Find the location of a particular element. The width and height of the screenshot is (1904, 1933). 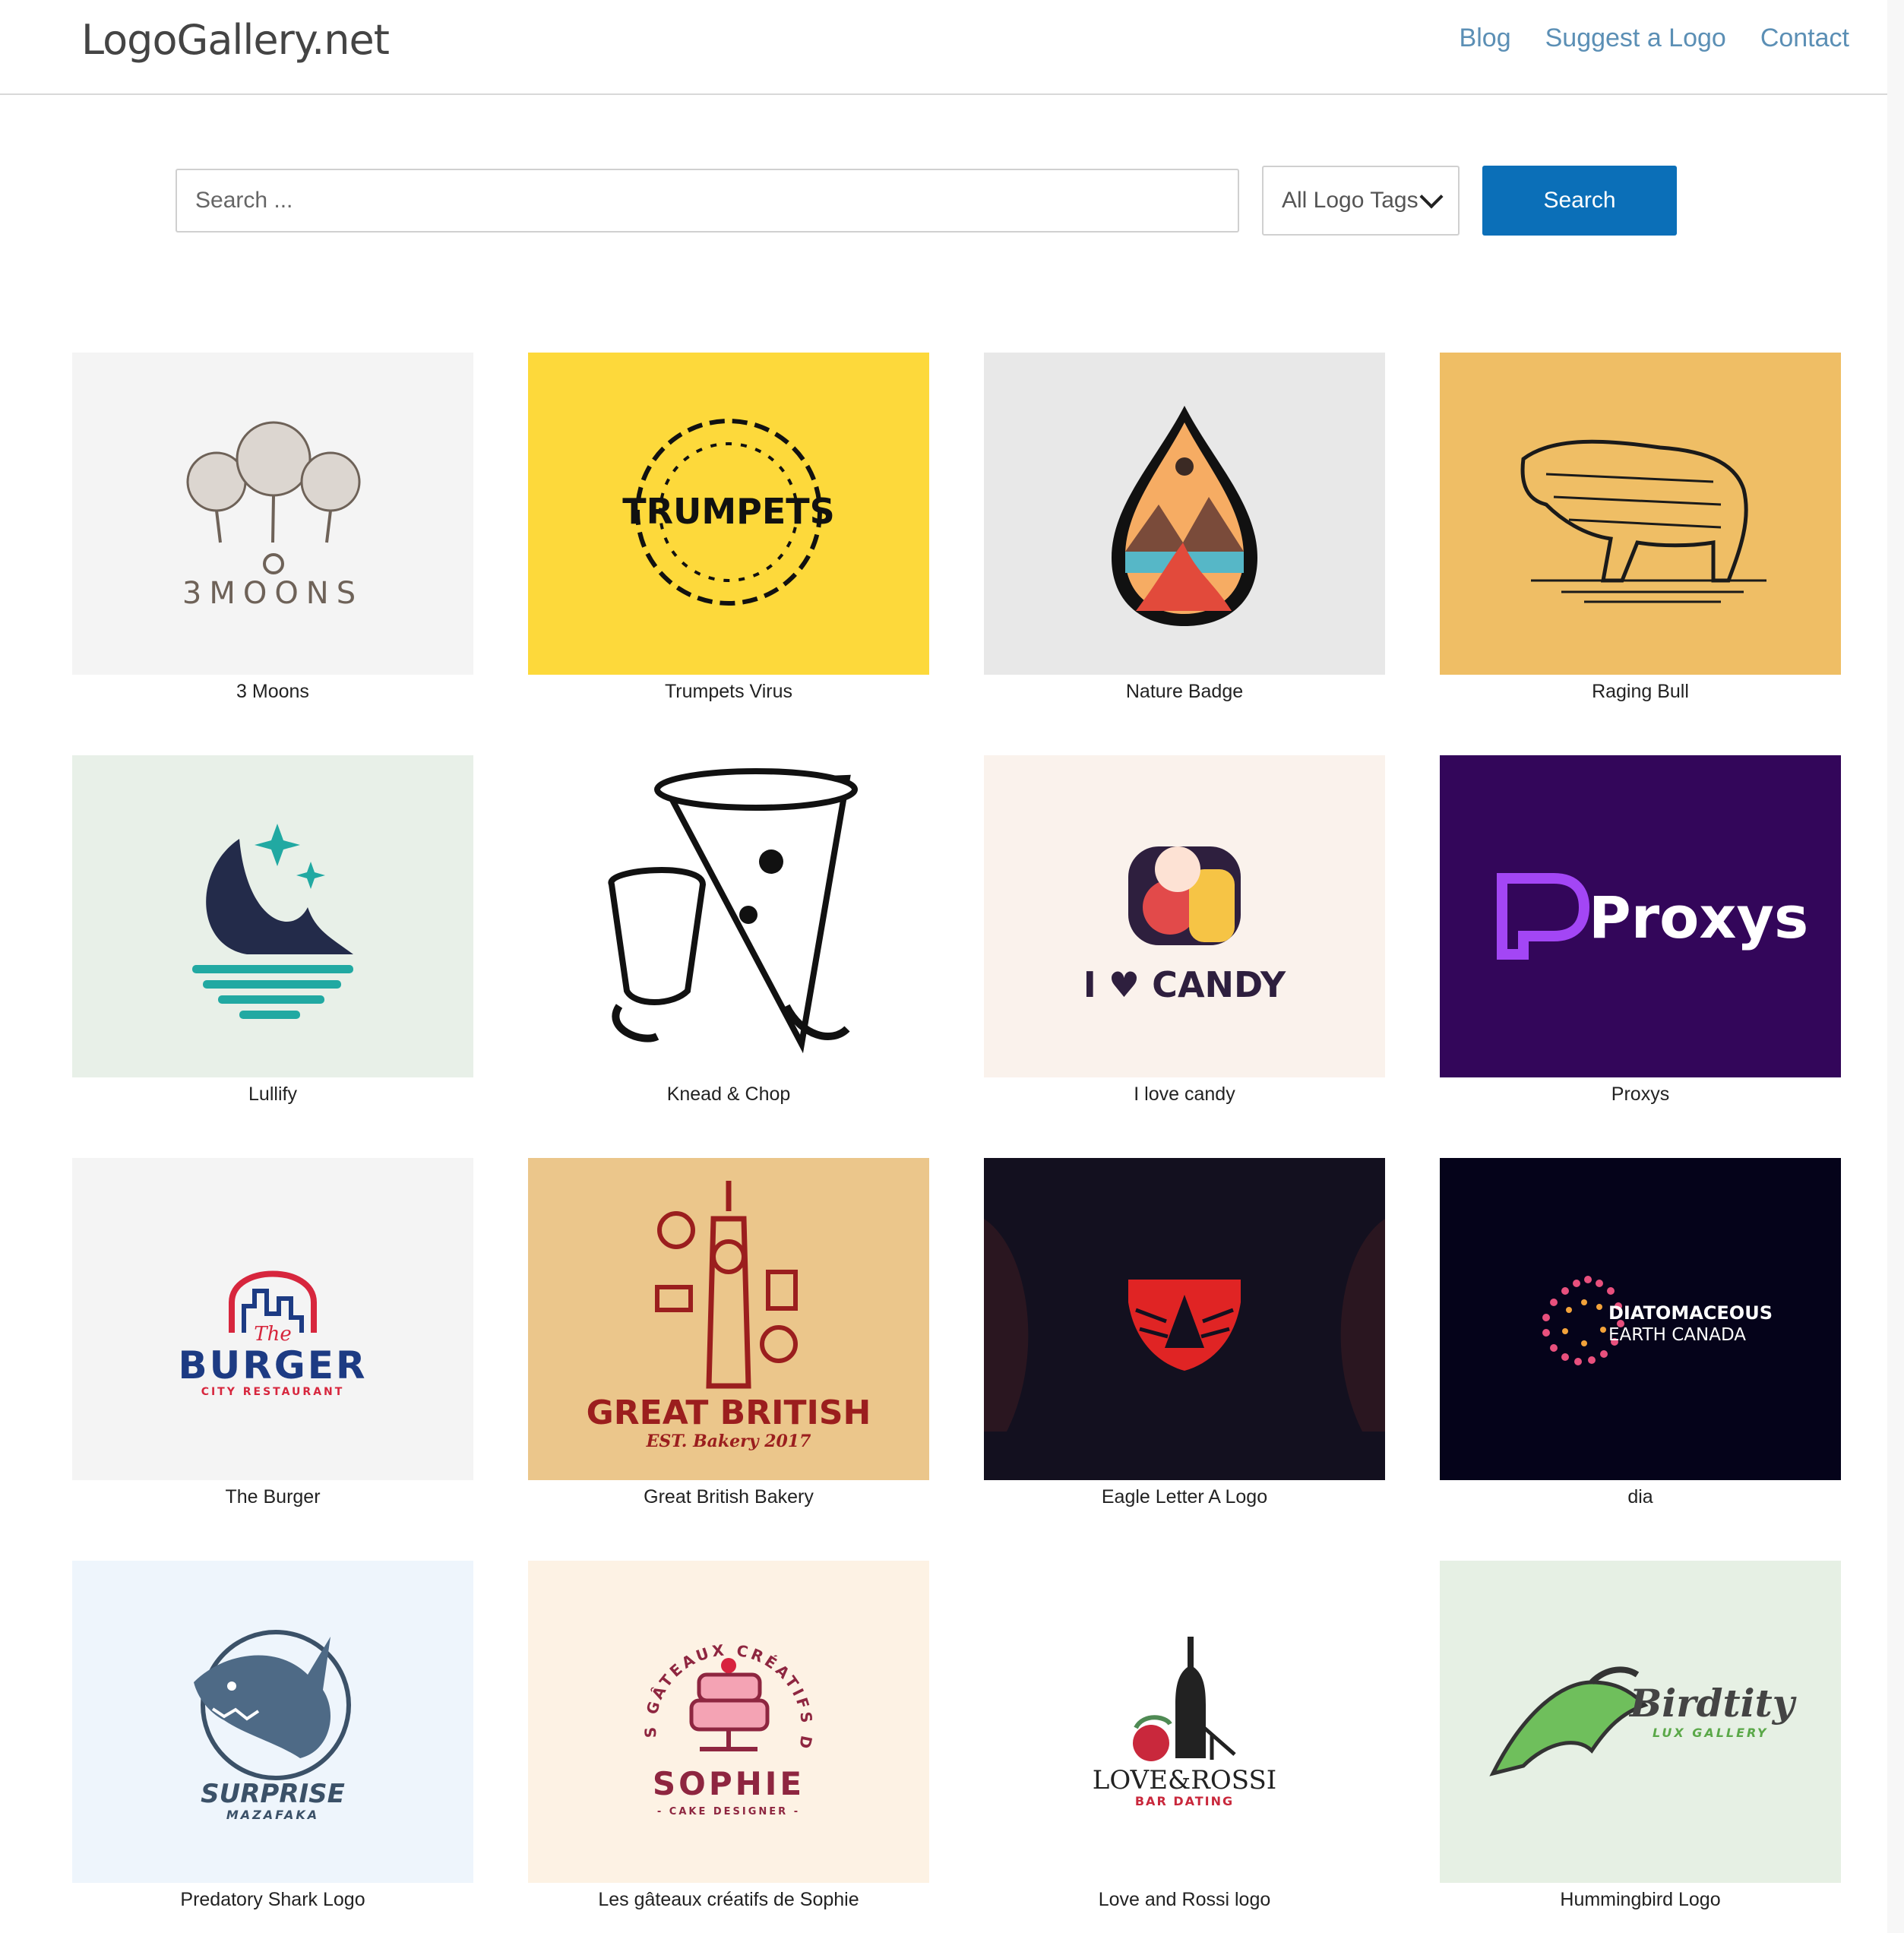

raging-bull-logo-image is located at coordinates (1643, 521).